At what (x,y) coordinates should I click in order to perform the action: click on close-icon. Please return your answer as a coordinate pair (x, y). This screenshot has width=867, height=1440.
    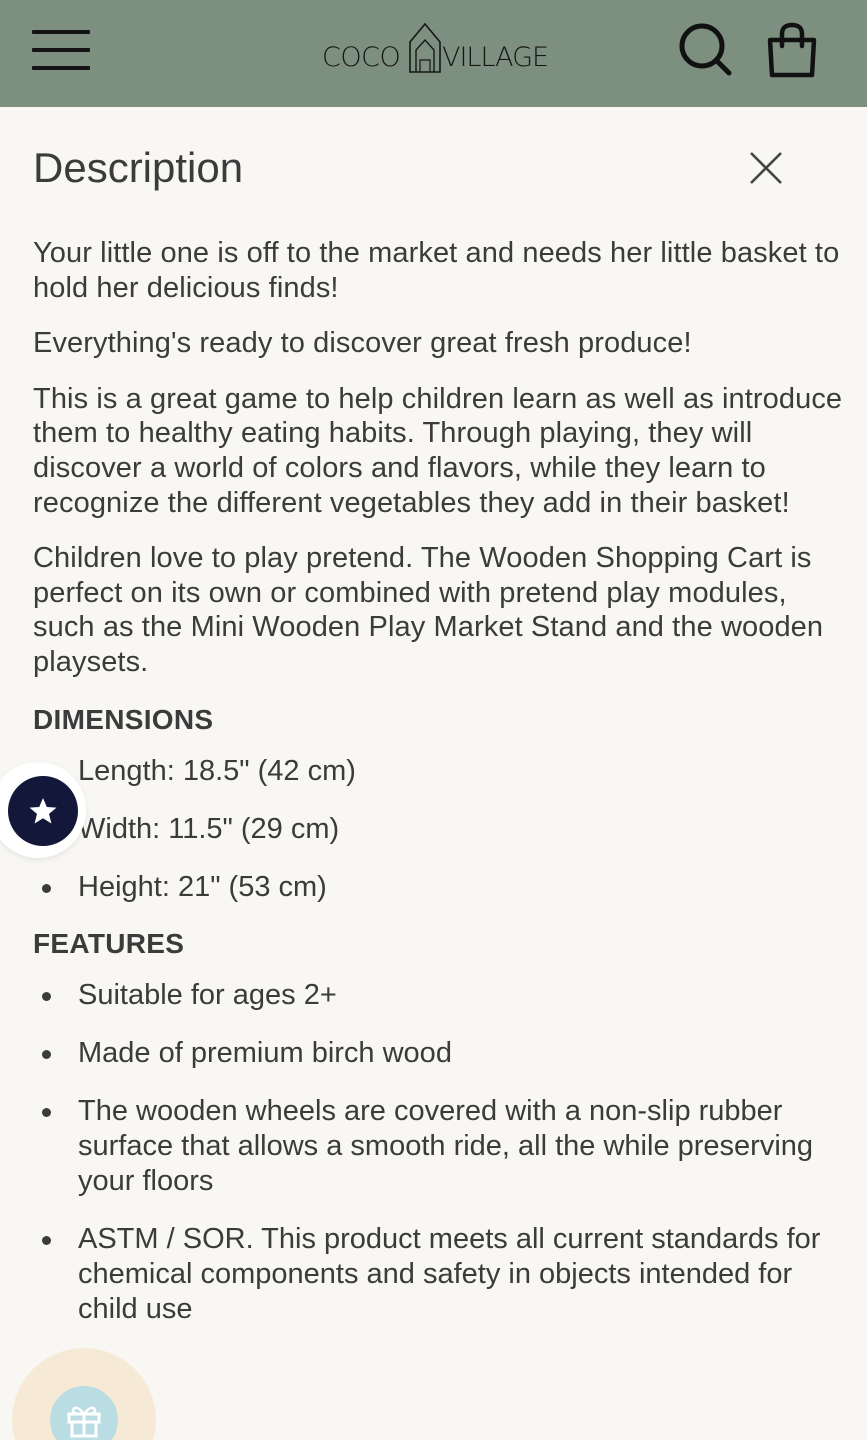
    Looking at the image, I should click on (766, 168).